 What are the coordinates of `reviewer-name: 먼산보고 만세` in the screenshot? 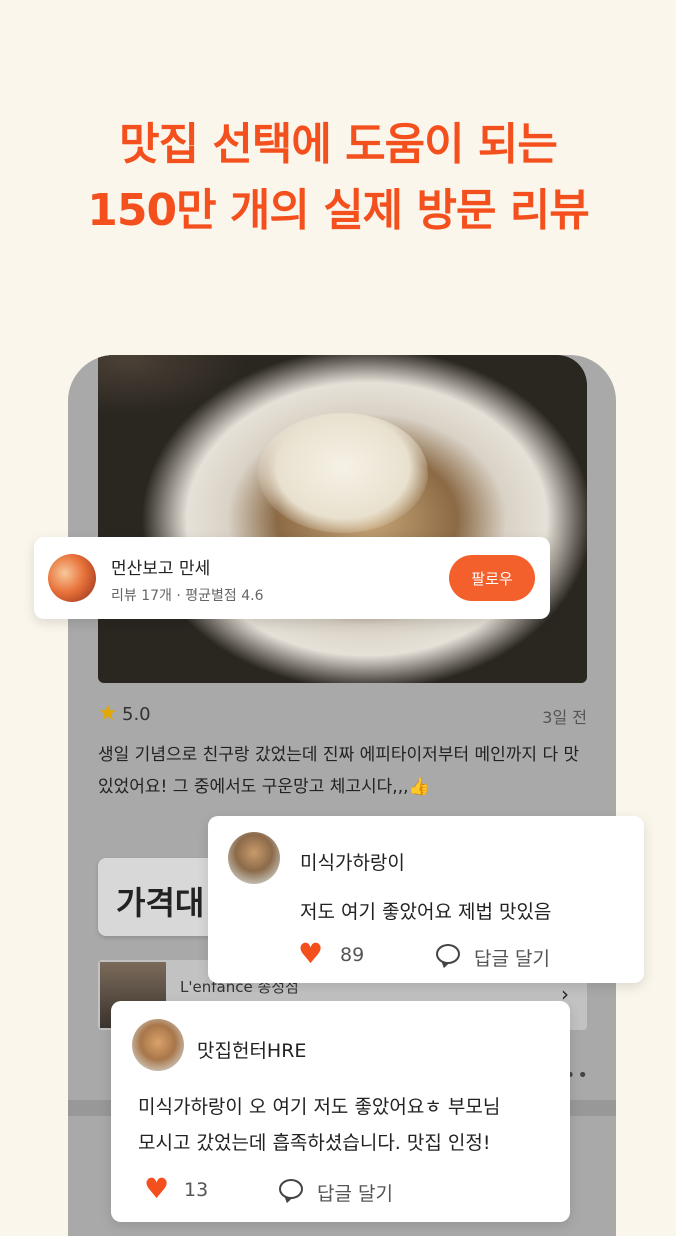 It's located at (160, 566).